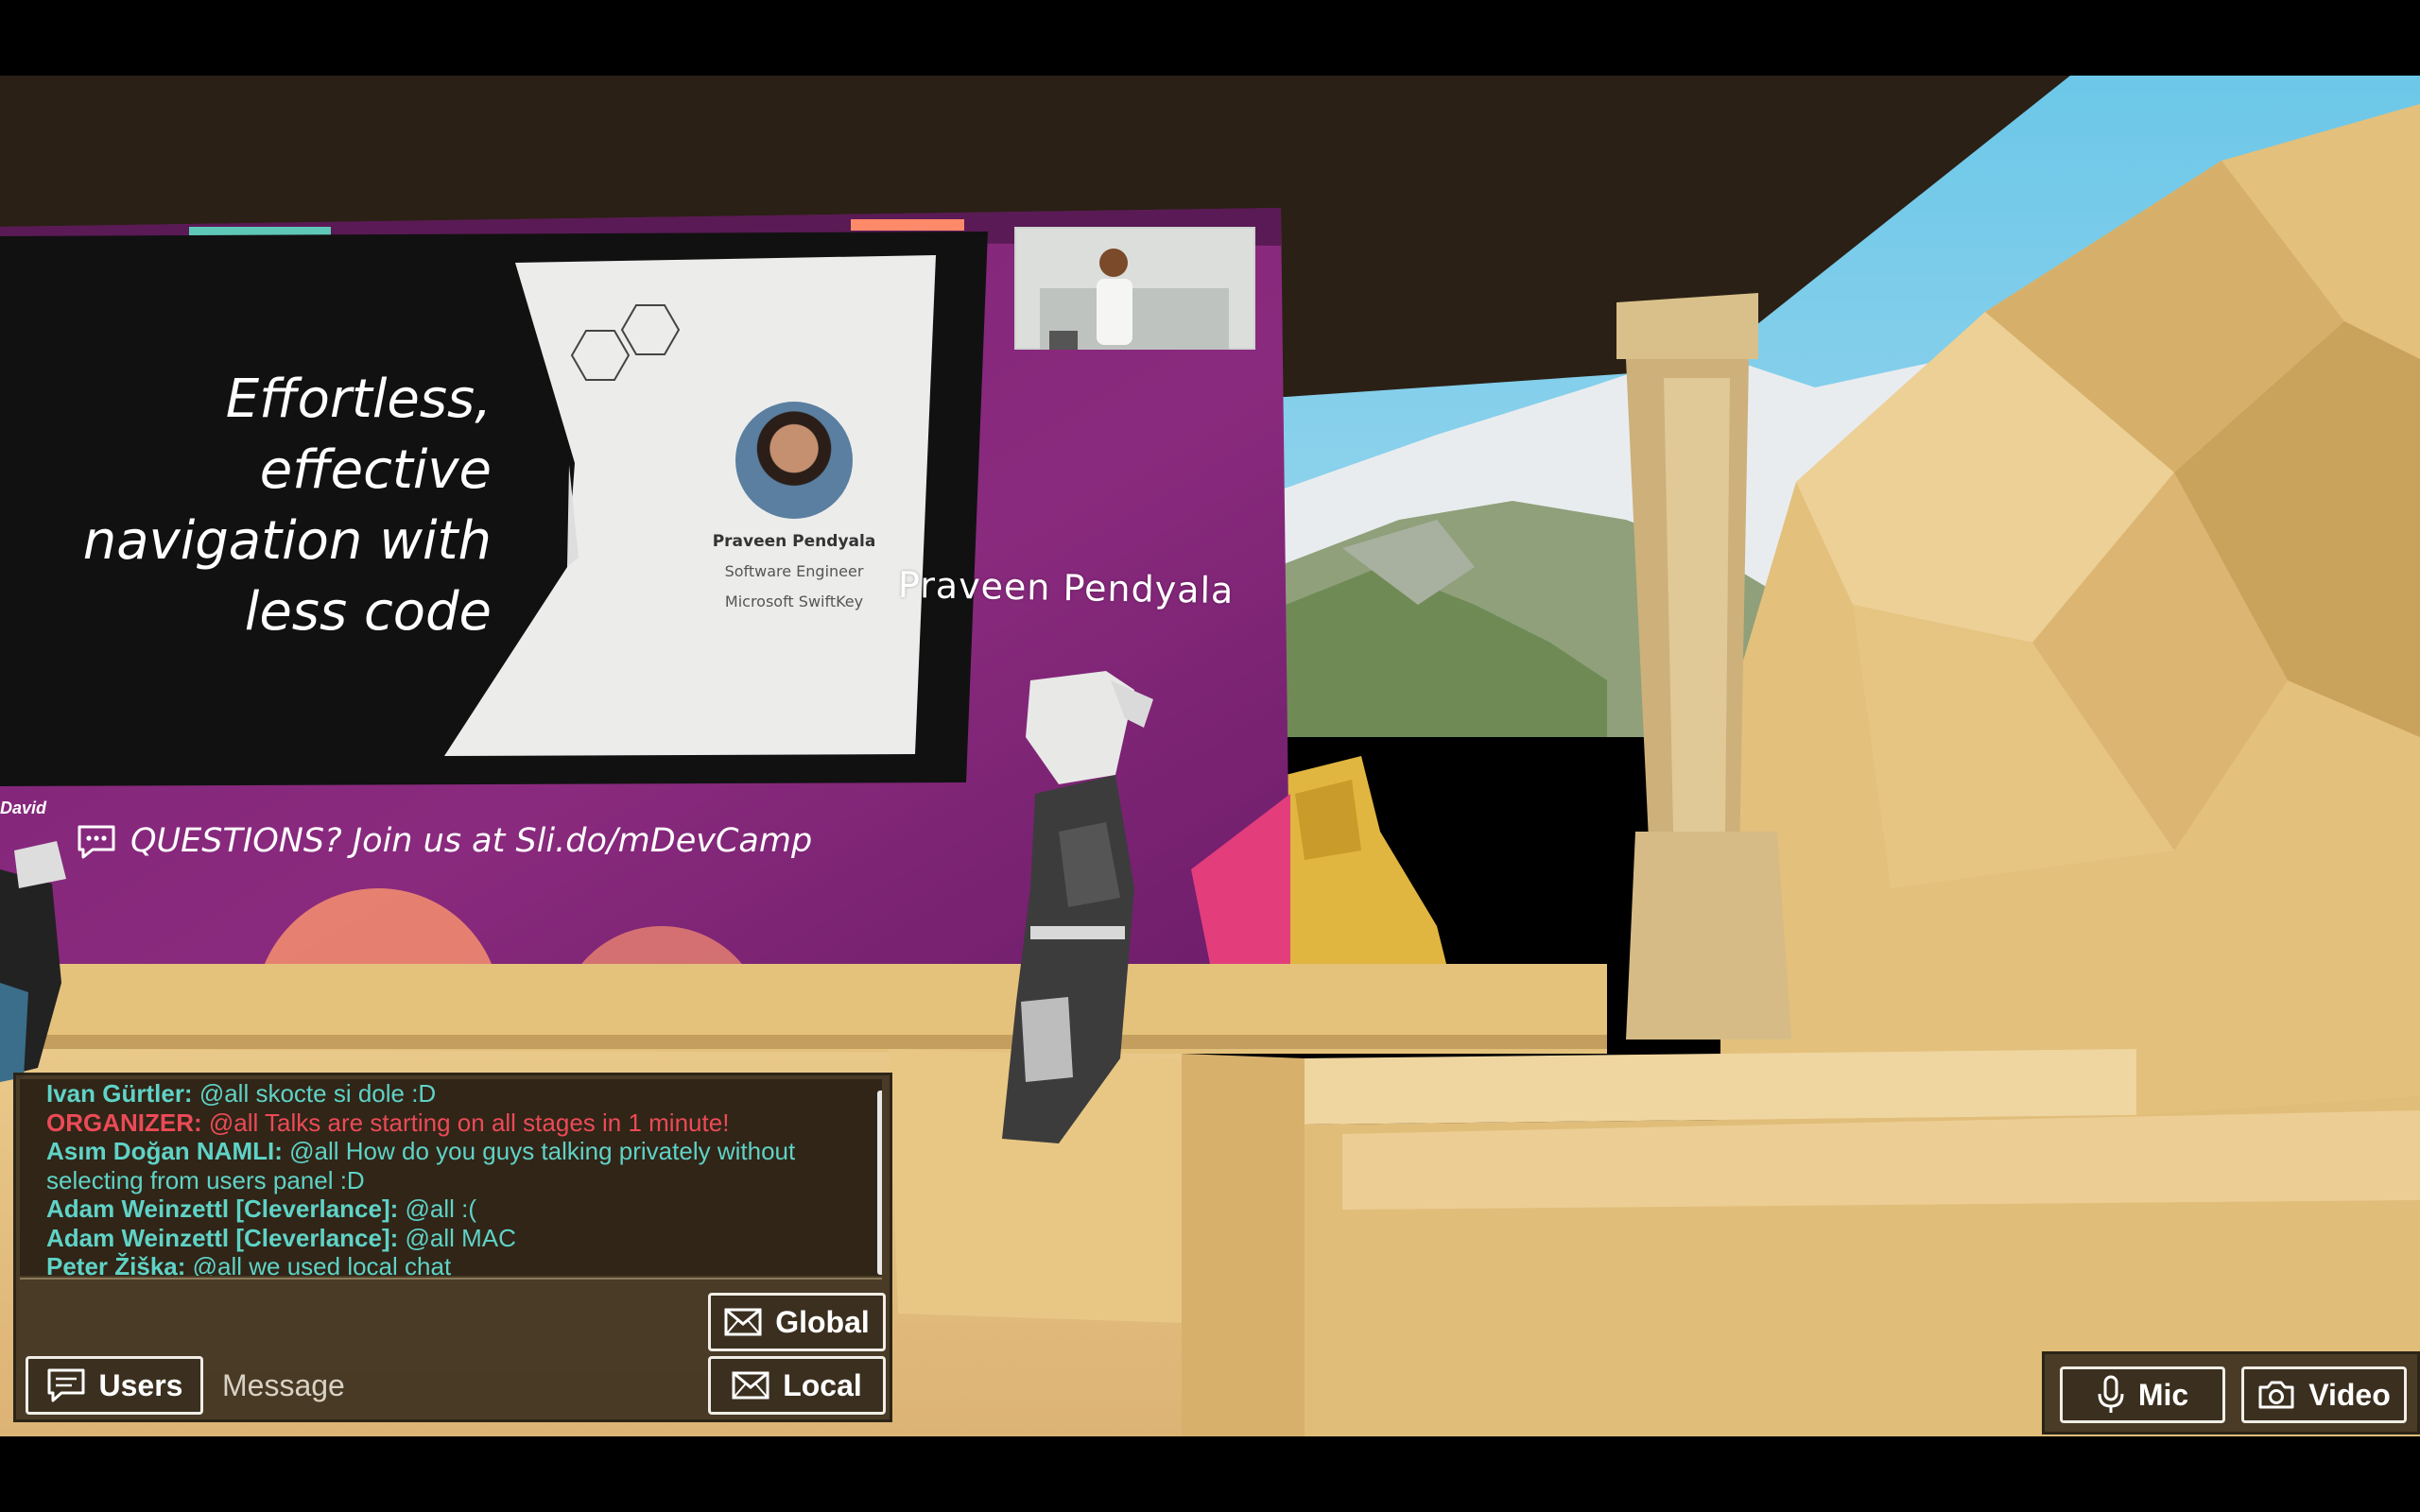 The width and height of the screenshot is (2420, 1512). I want to click on chat-message: selecting from users panel :D, so click(451, 1180).